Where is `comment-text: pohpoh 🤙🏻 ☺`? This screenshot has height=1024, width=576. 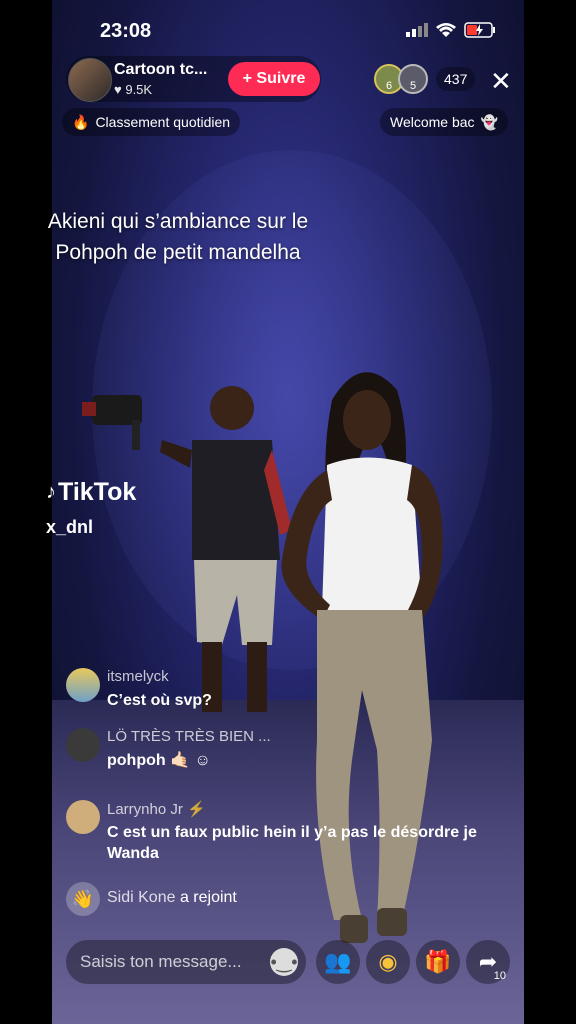 comment-text: pohpoh 🤙🏻 ☺ is located at coordinates (159, 760).